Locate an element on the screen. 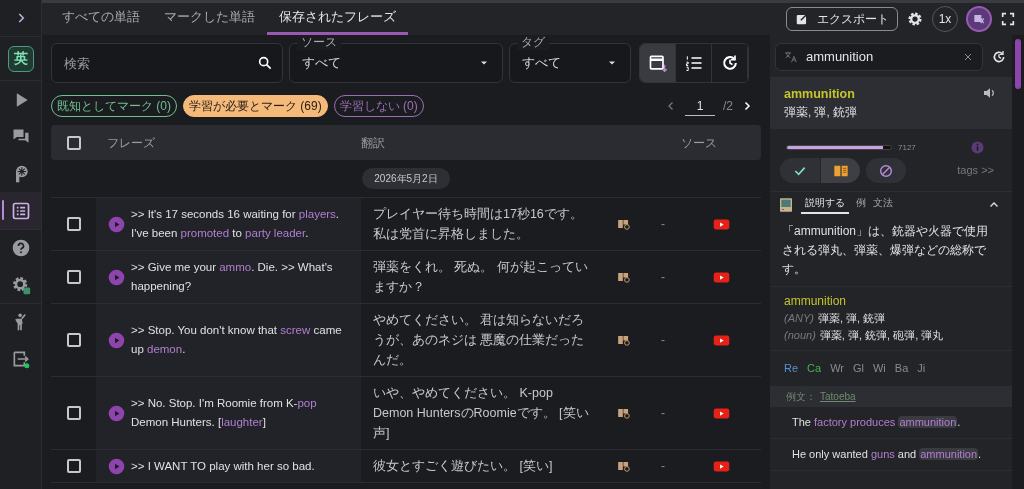 The image size is (1024, 489). dictionary-link: Gl is located at coordinates (858, 368).